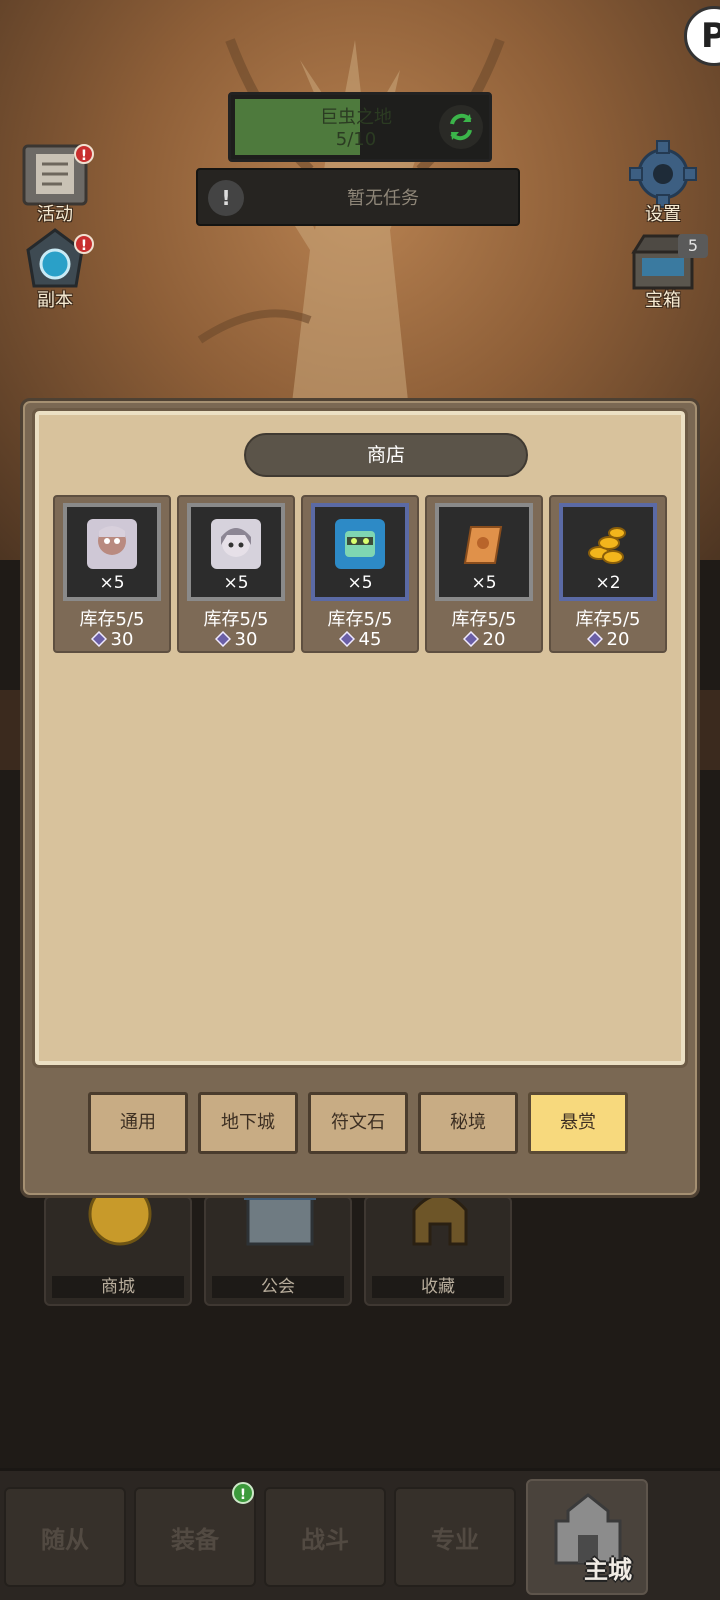 The width and height of the screenshot is (720, 1600). What do you see at coordinates (693, 246) in the screenshot?
I see `chest-count-badge: 5` at bounding box center [693, 246].